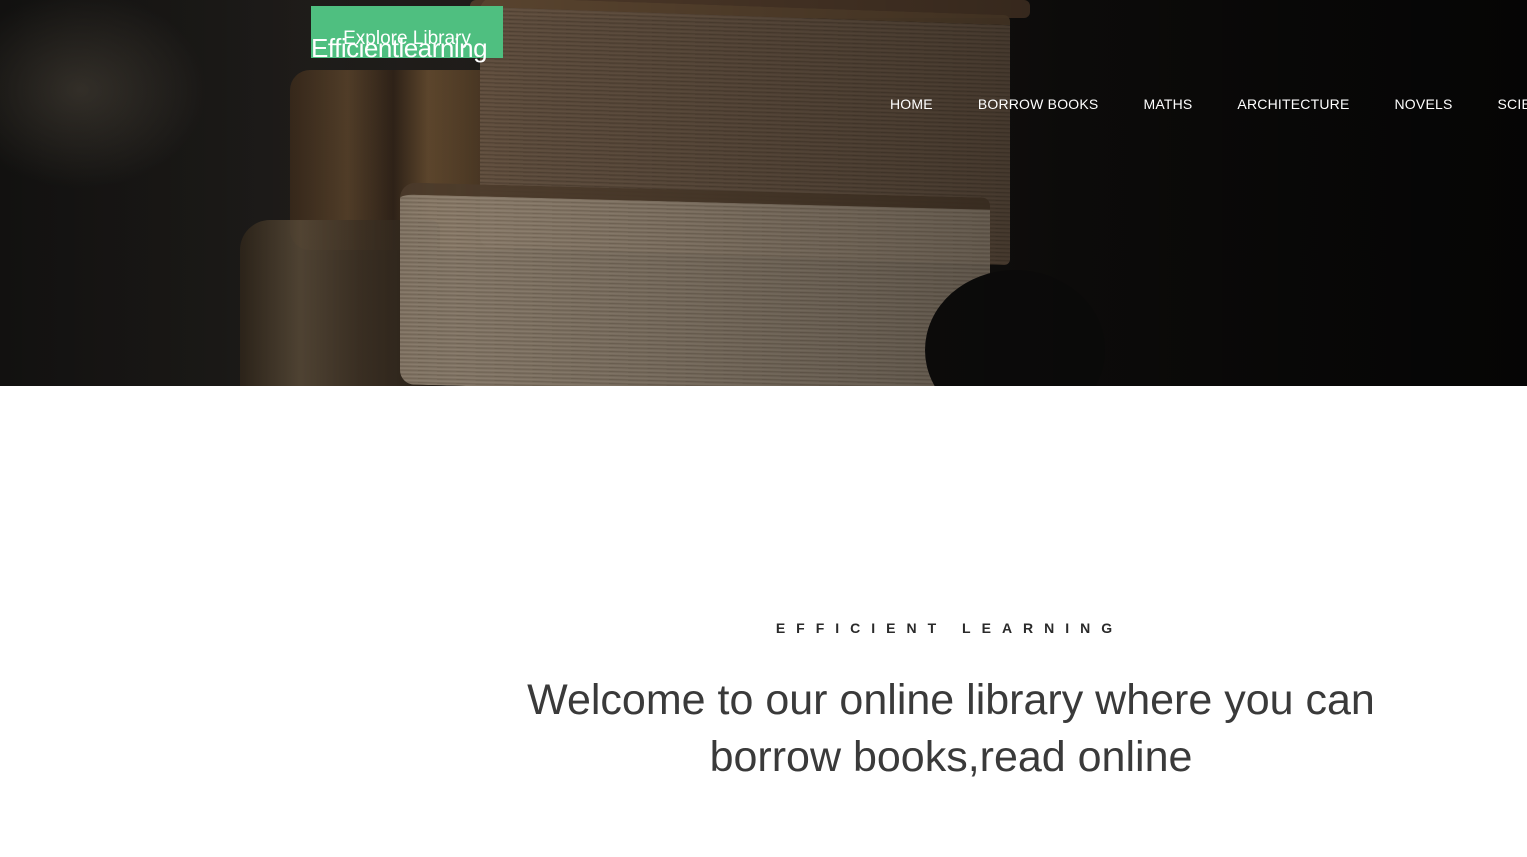 The height and width of the screenshot is (857, 1527). I want to click on section-eyebrow: EFFICIENT LEARNING, so click(949, 628).